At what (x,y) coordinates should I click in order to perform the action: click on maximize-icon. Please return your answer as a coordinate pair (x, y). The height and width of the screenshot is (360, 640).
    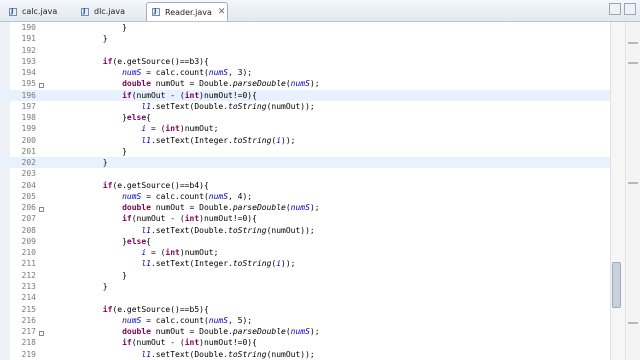
    Looking at the image, I should click on (630, 9).